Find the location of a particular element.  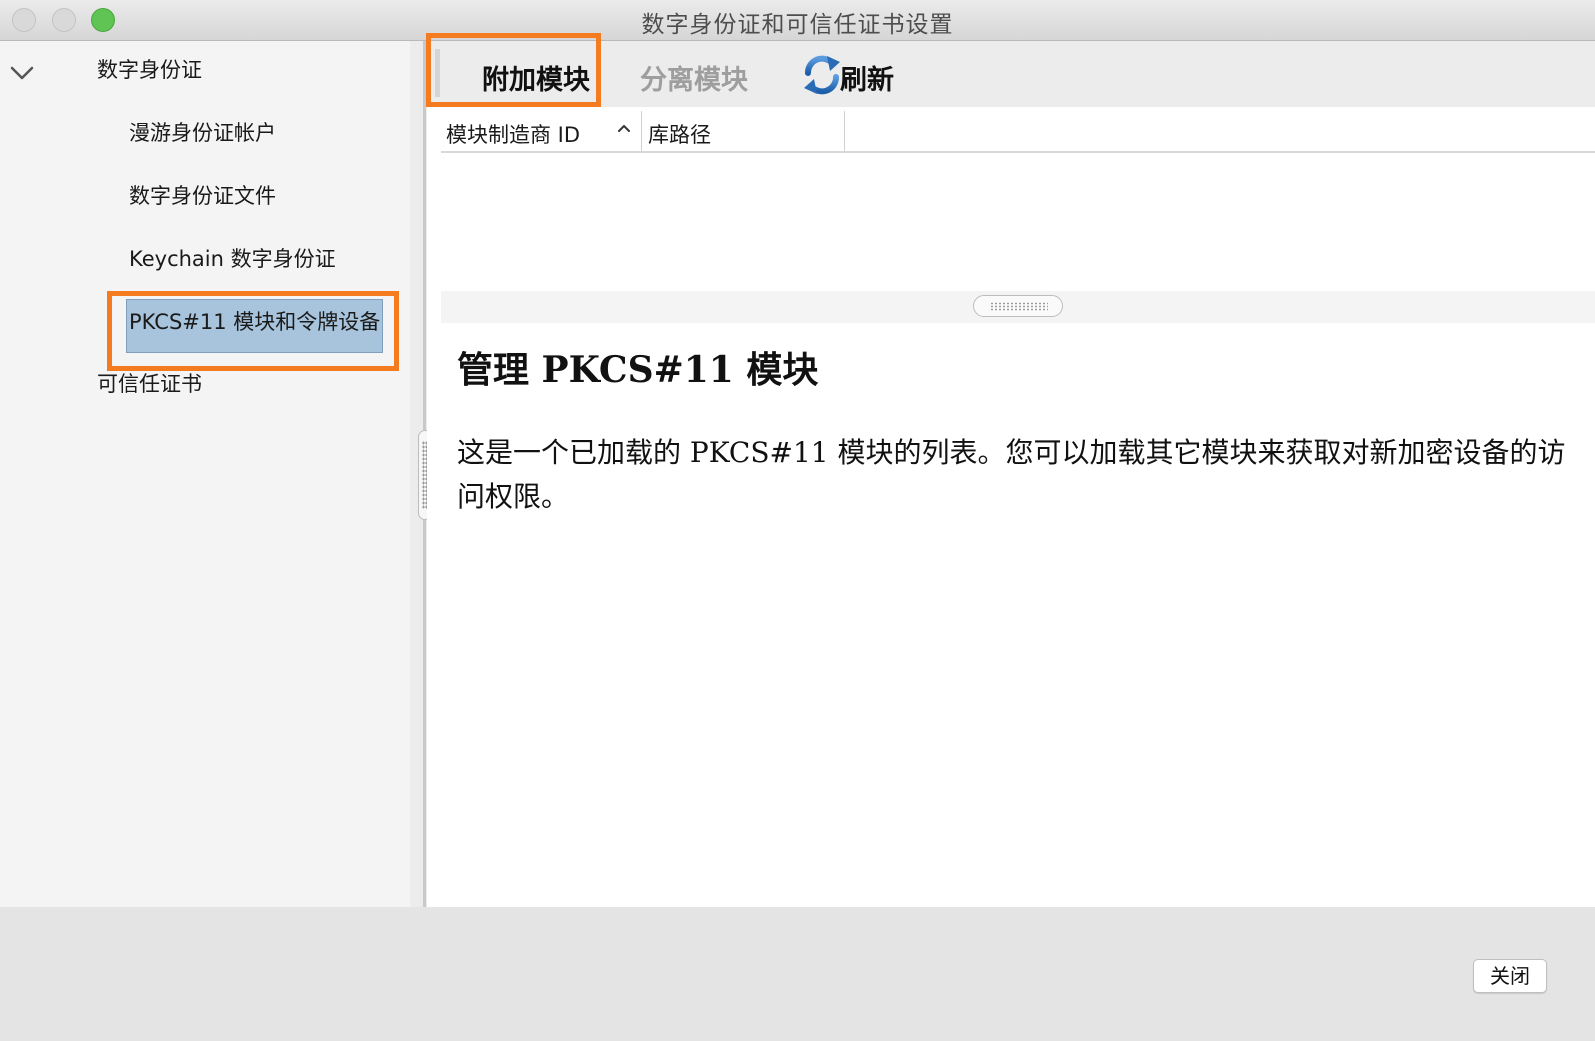

table-header: 模块制造商 ID 库路径 is located at coordinates (1018, 132).